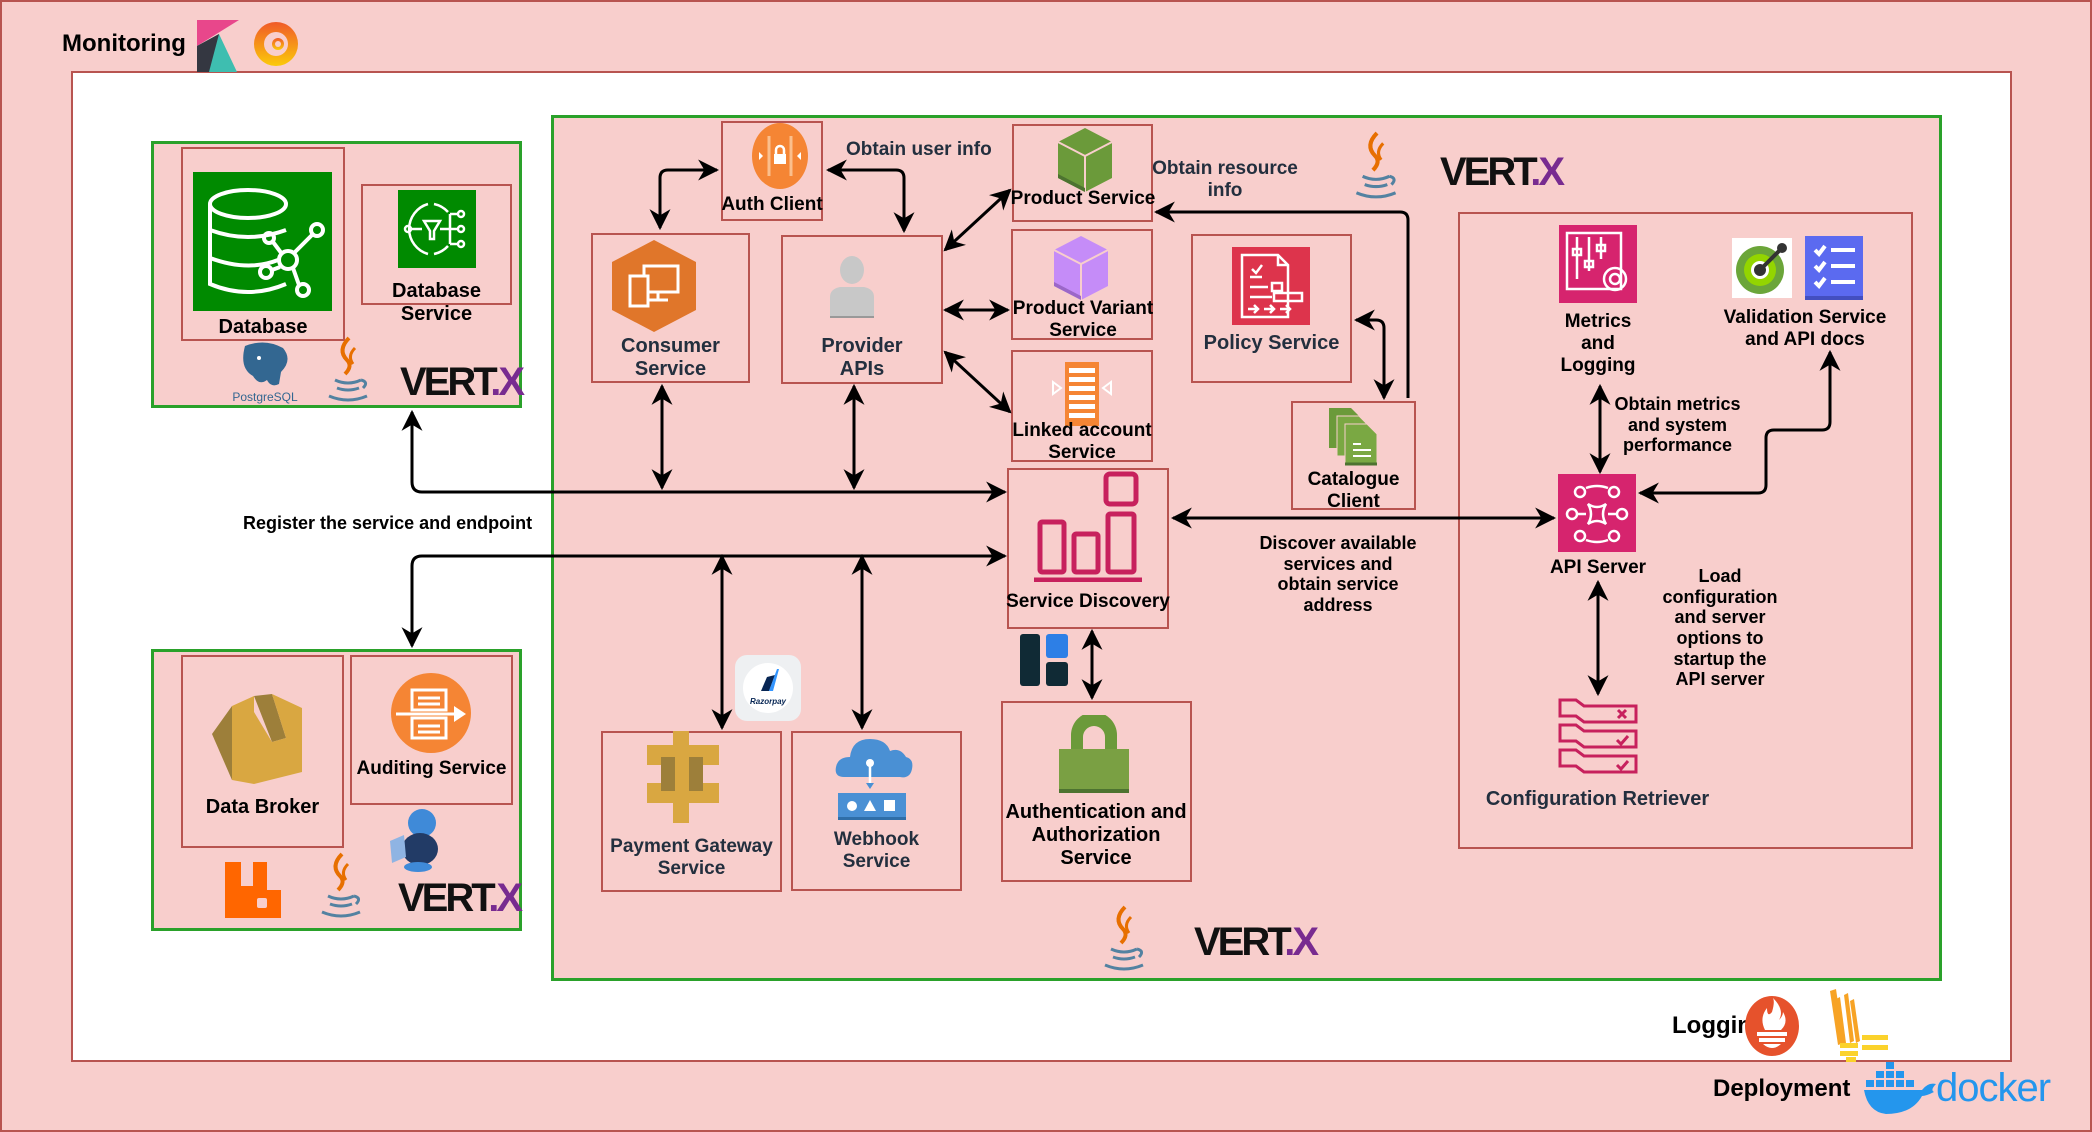 The height and width of the screenshot is (1132, 2092). Describe the element at coordinates (1597, 513) in the screenshot. I see `api-server-icon` at that location.